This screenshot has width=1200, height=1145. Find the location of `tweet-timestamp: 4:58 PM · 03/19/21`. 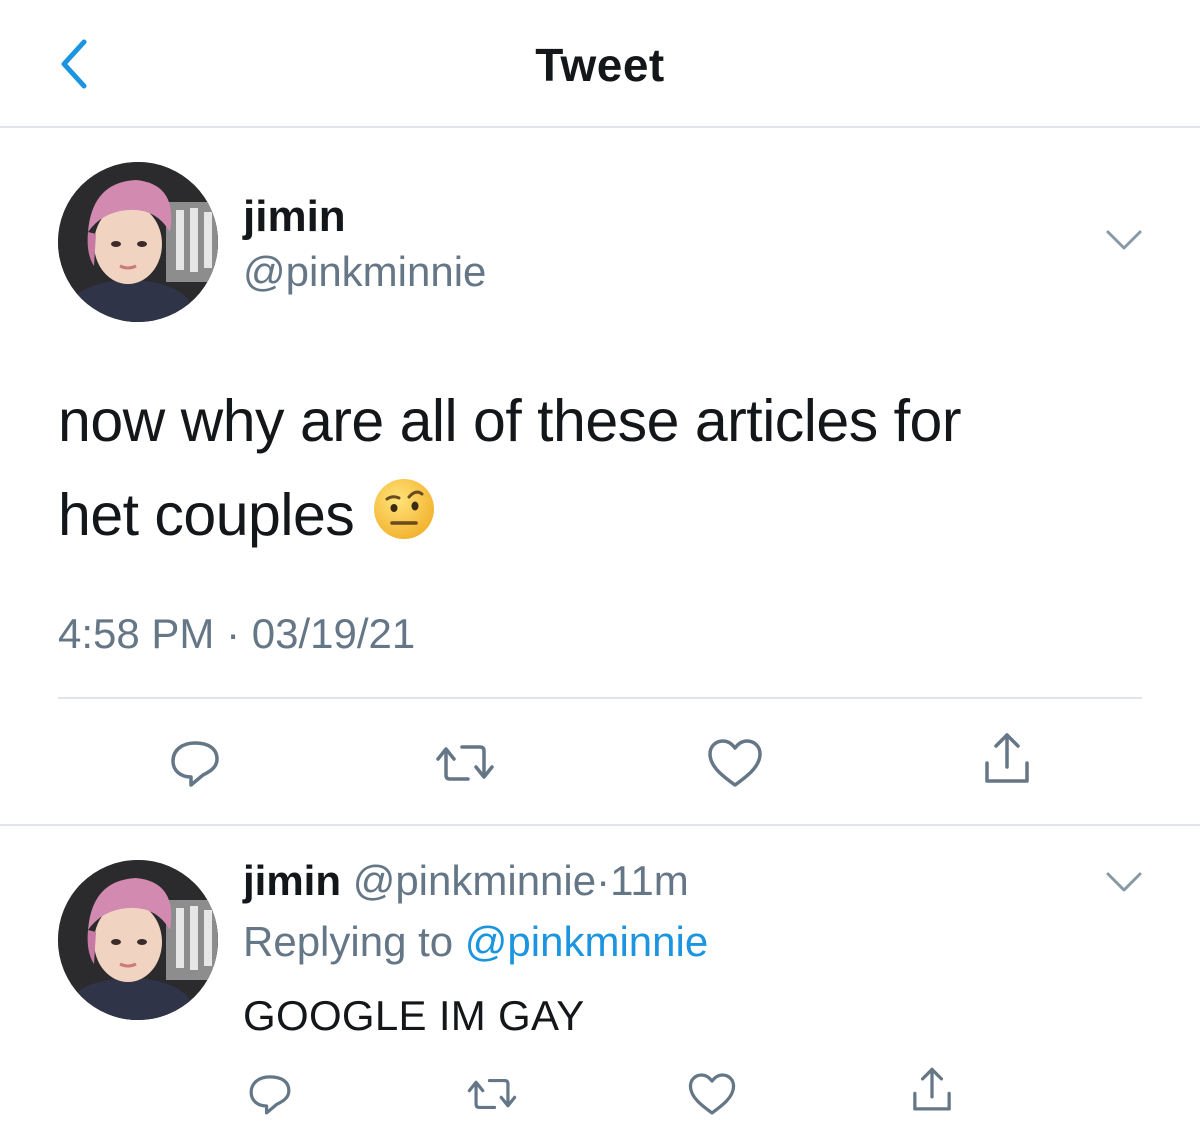

tweet-timestamp: 4:58 PM · 03/19/21 is located at coordinates (237, 633).